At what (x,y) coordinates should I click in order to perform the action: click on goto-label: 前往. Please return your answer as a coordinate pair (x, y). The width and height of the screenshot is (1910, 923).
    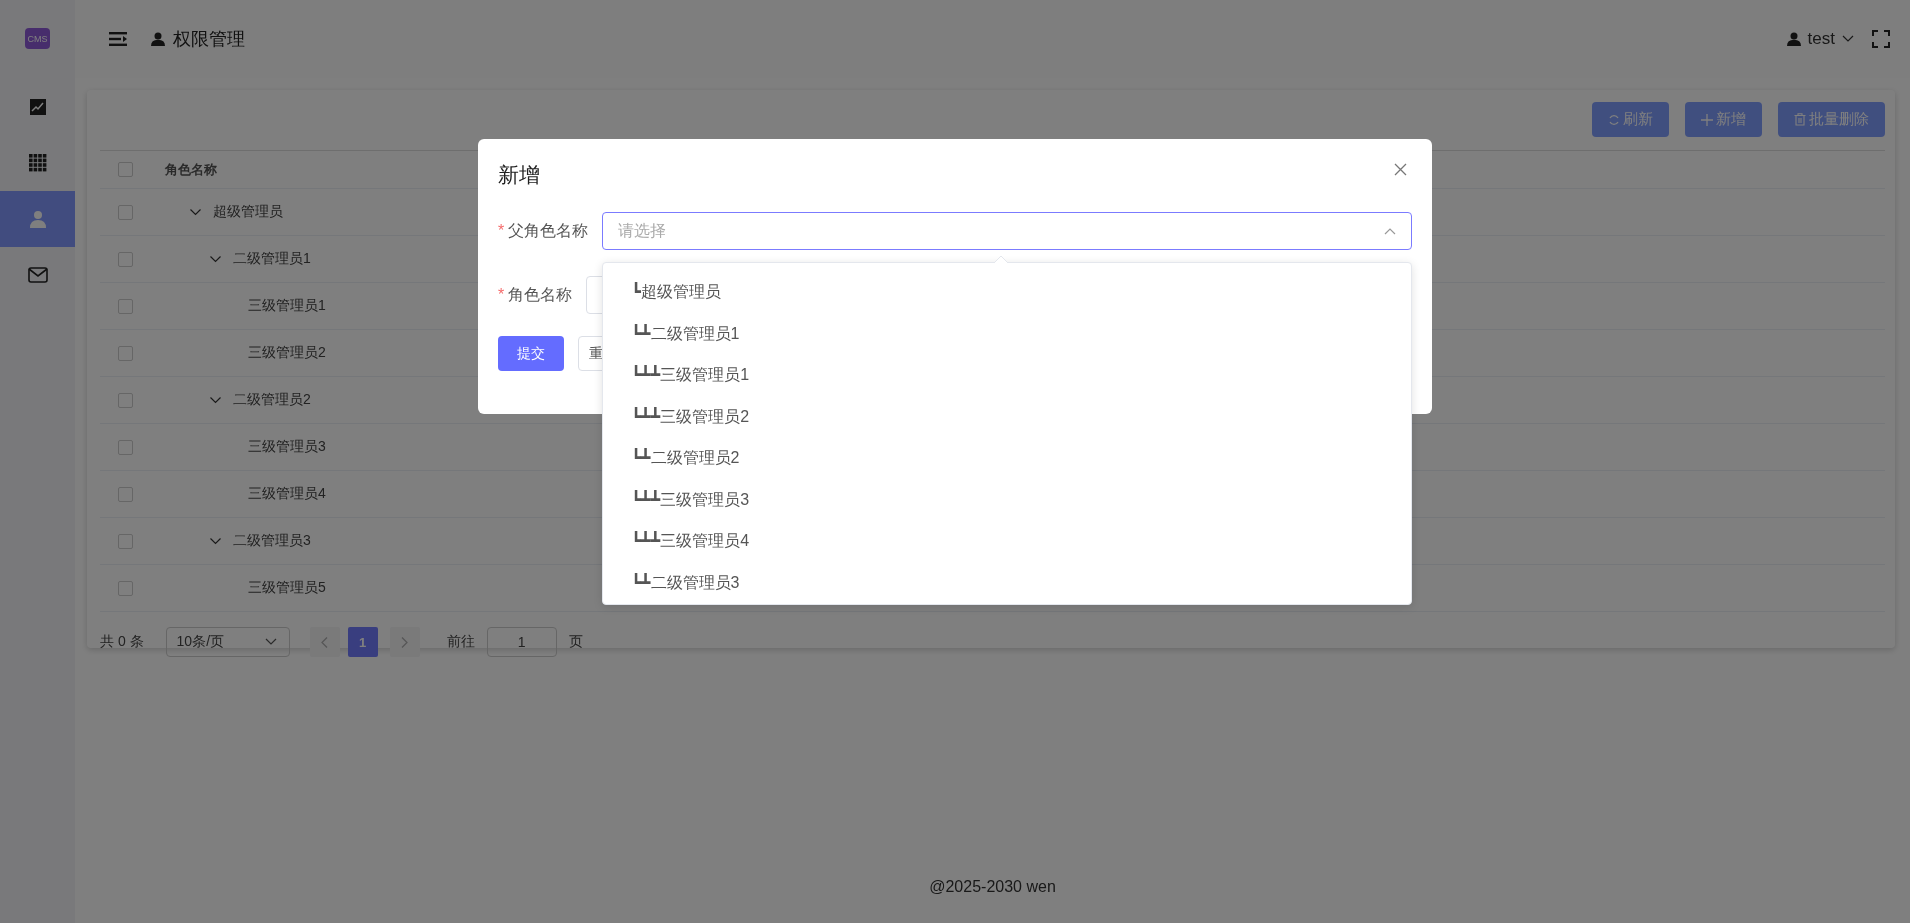
    Looking at the image, I should click on (460, 642).